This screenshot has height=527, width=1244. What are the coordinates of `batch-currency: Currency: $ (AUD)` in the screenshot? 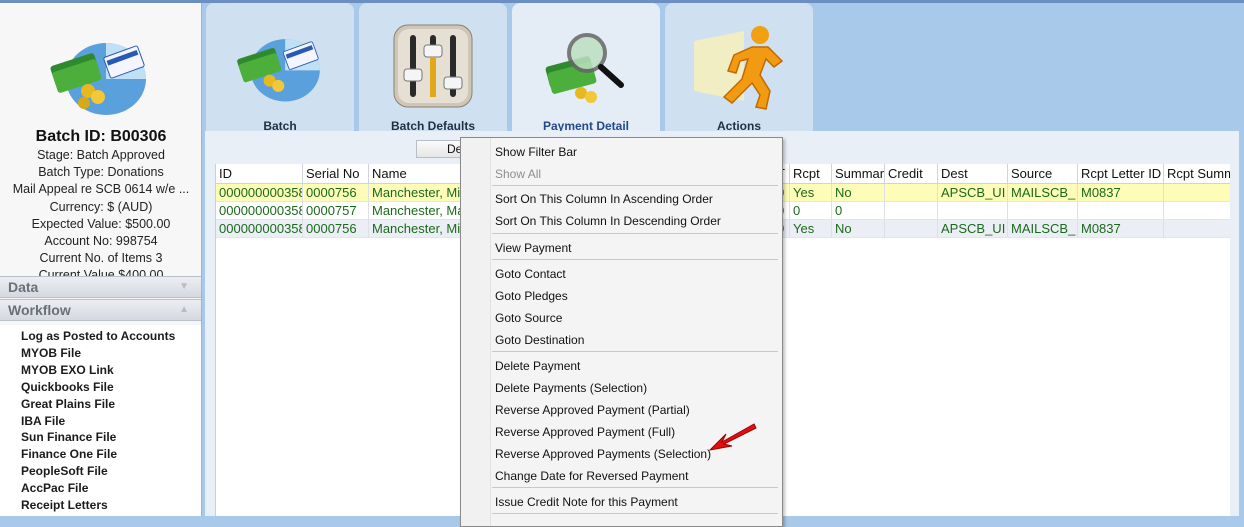 It's located at (101, 206).